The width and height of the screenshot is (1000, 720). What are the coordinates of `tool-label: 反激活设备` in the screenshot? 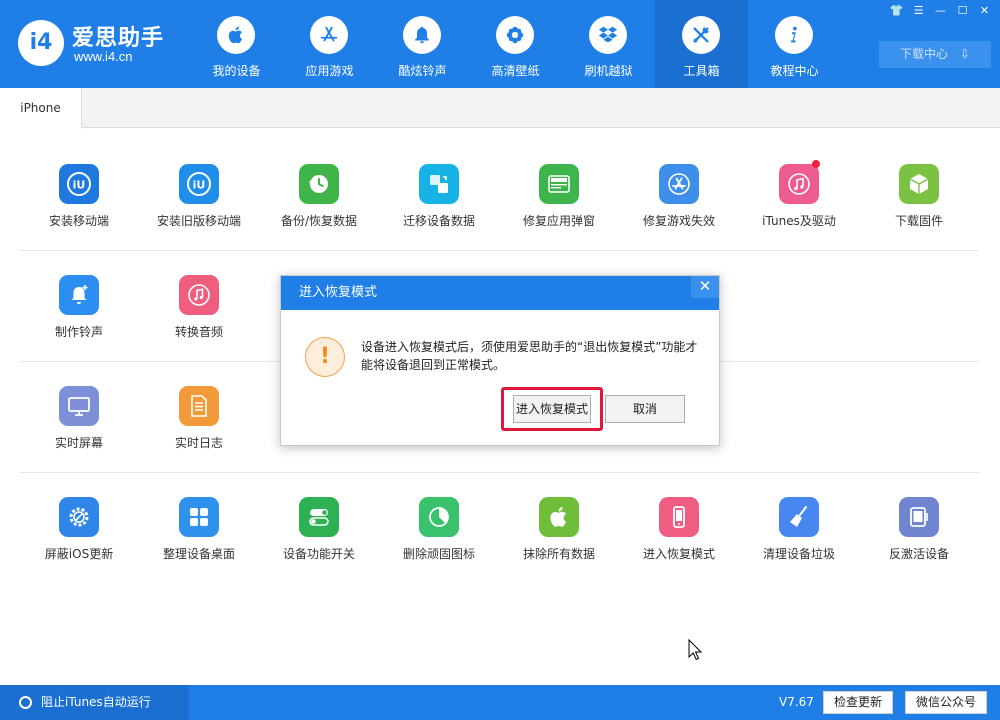 It's located at (918, 554).